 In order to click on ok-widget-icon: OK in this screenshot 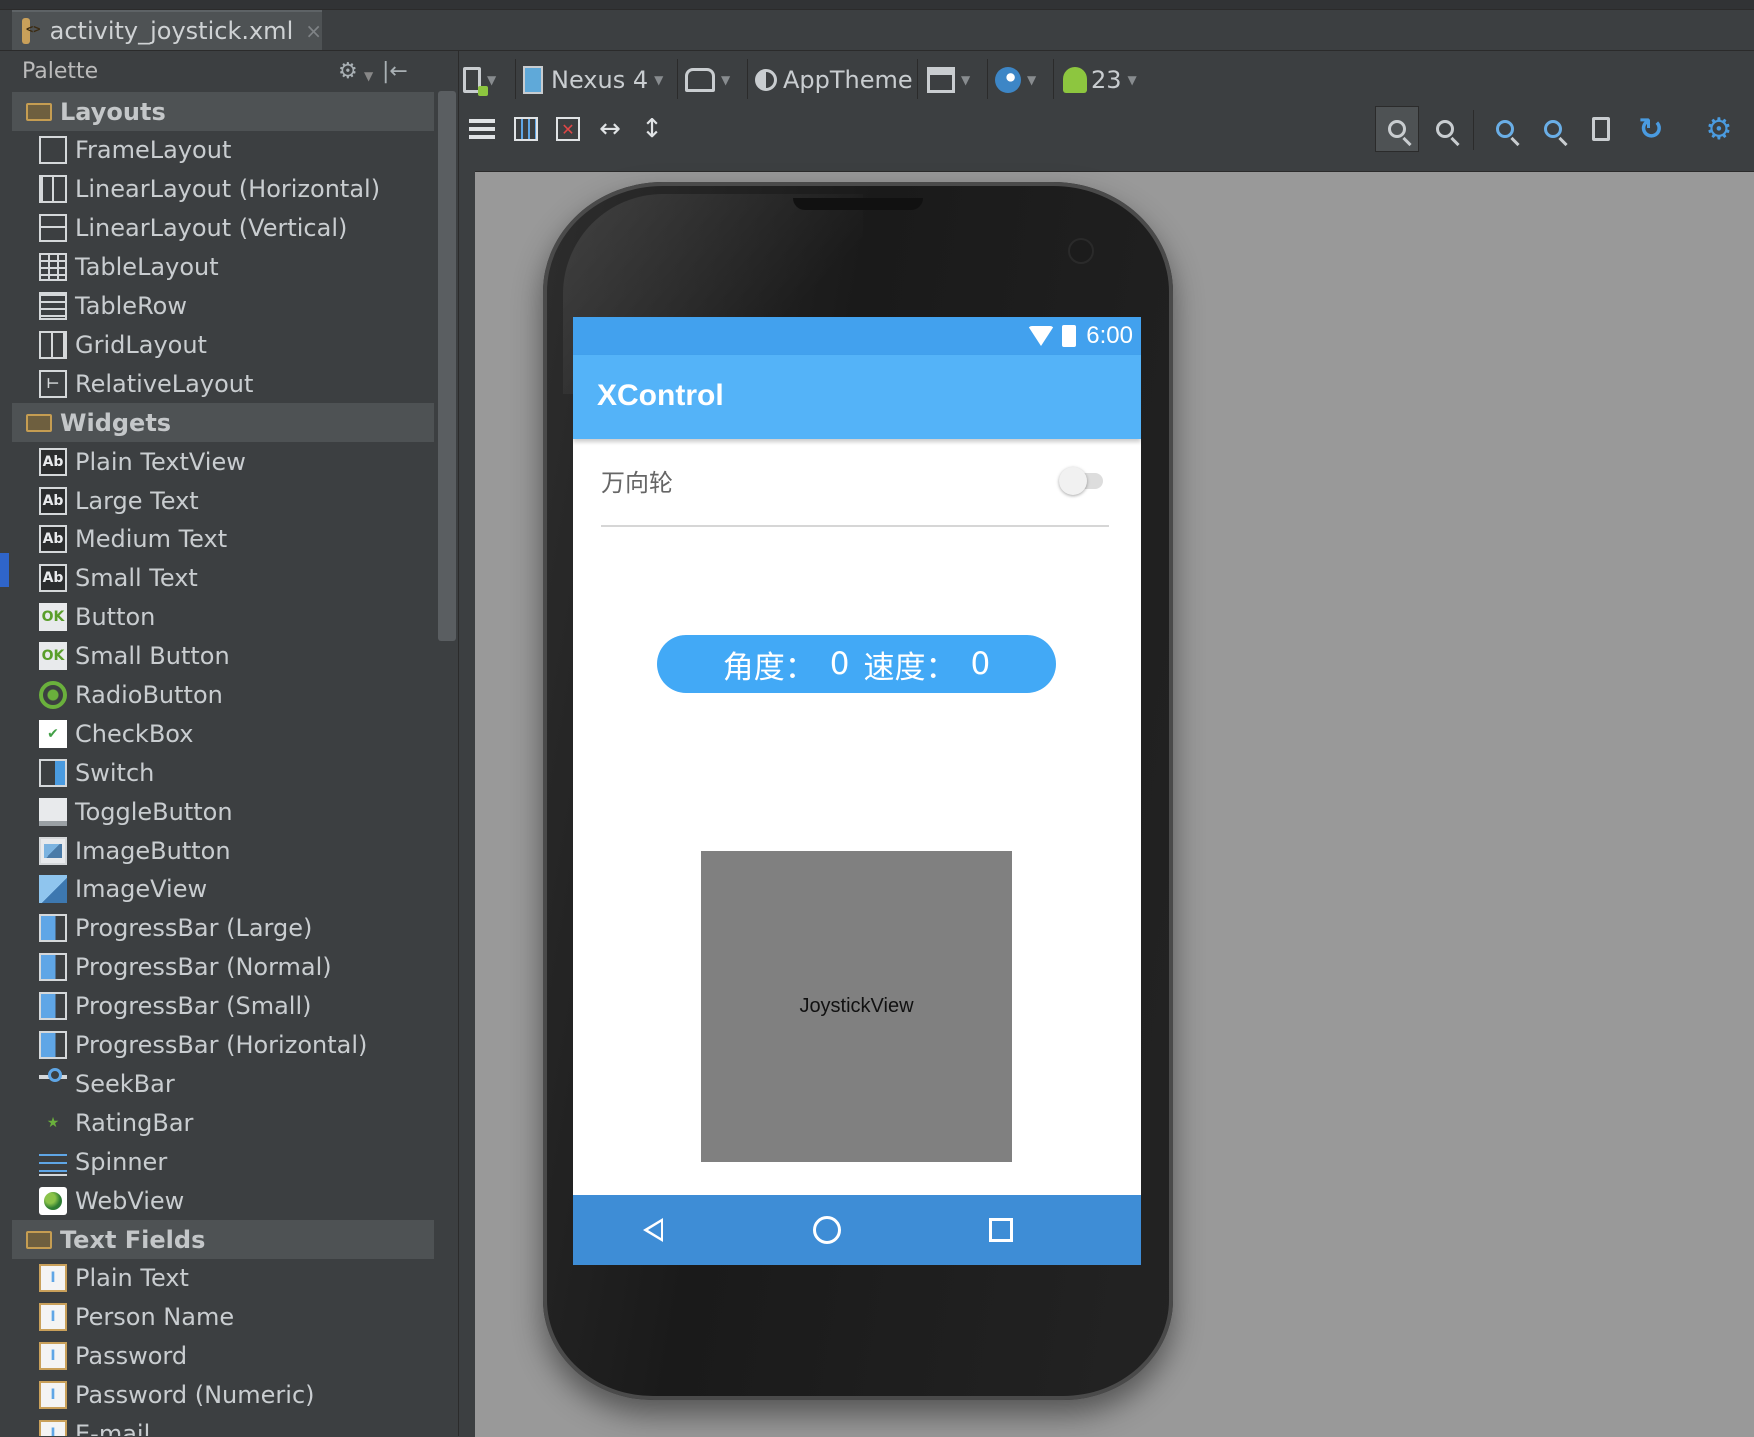, I will do `click(53, 656)`.